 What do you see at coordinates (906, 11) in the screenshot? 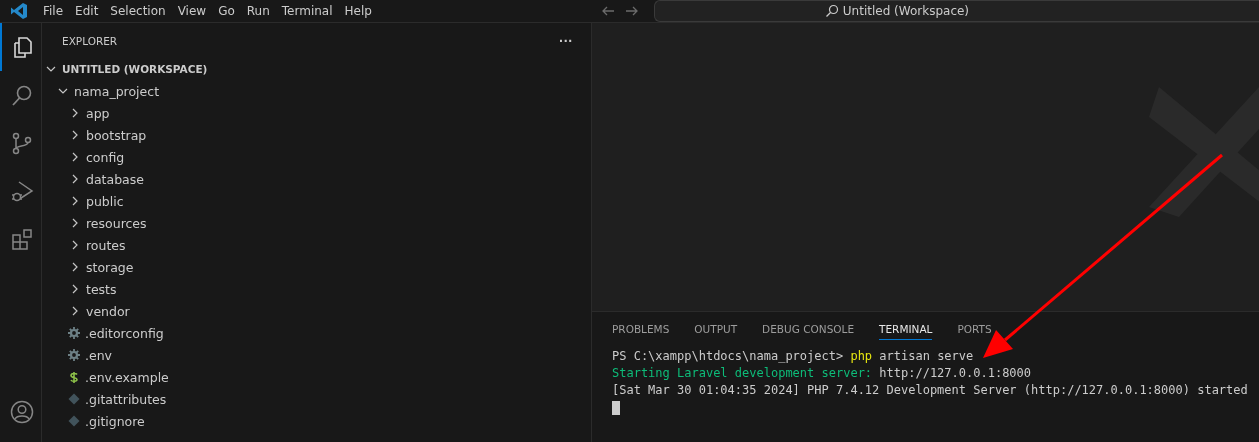
I see `workspace-title: Untitled (Workspace)` at bounding box center [906, 11].